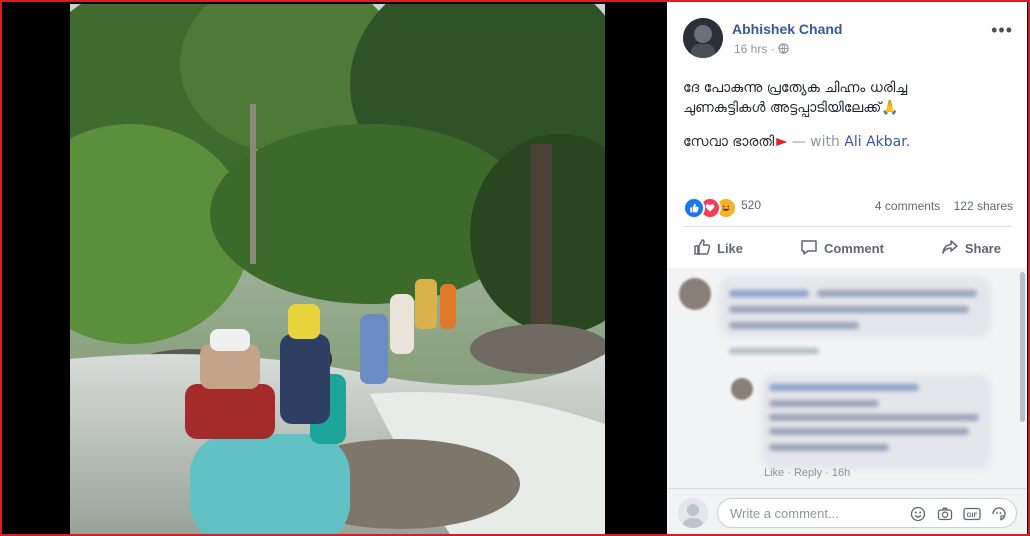 The image size is (1030, 536). I want to click on post-paragraph-2: സേവാ ഭാരതി — with Ali Akbar., so click(848, 142).